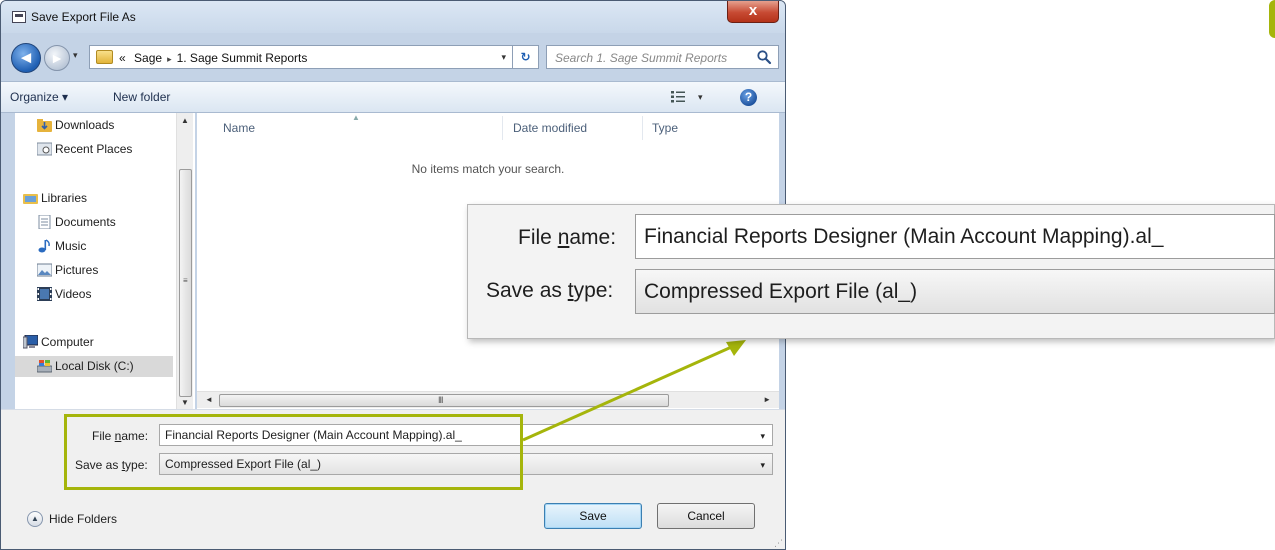 The width and height of the screenshot is (1275, 550). I want to click on label-text: ype:, so click(593, 290).